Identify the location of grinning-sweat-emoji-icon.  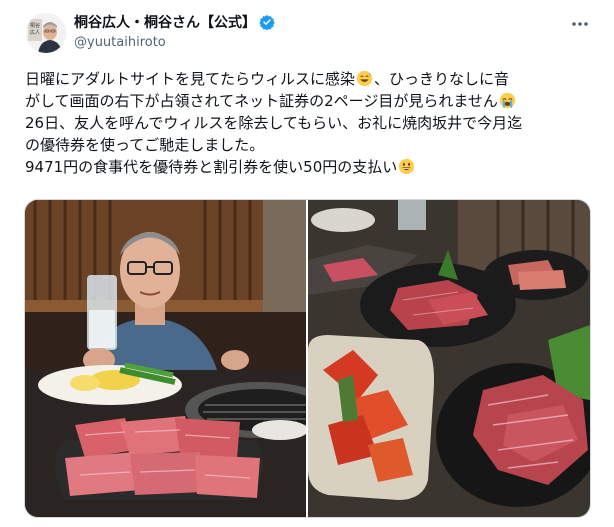
(364, 78).